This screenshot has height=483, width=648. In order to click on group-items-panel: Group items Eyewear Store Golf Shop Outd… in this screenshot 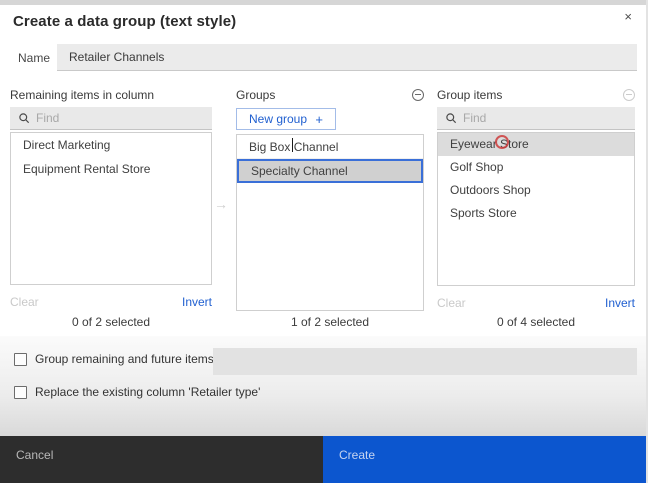, I will do `click(536, 199)`.